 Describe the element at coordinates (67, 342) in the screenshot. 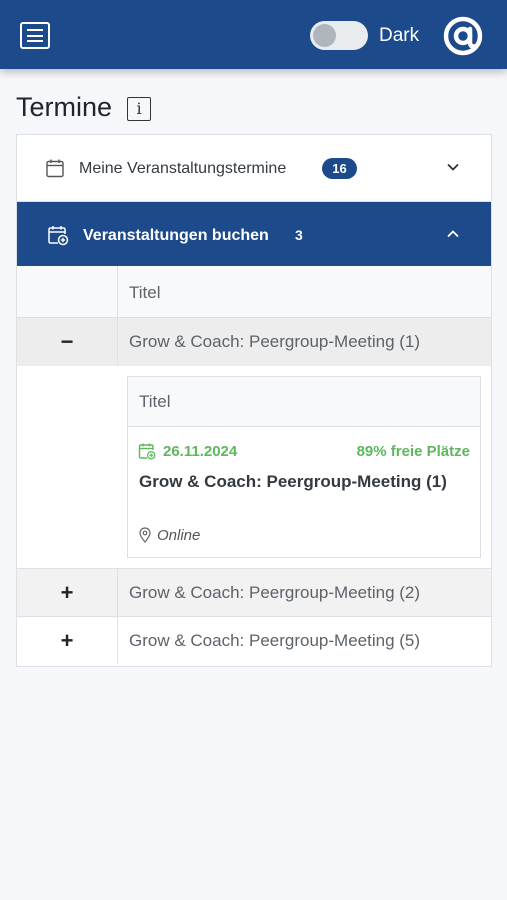

I see `collapse-row-button: −` at that location.